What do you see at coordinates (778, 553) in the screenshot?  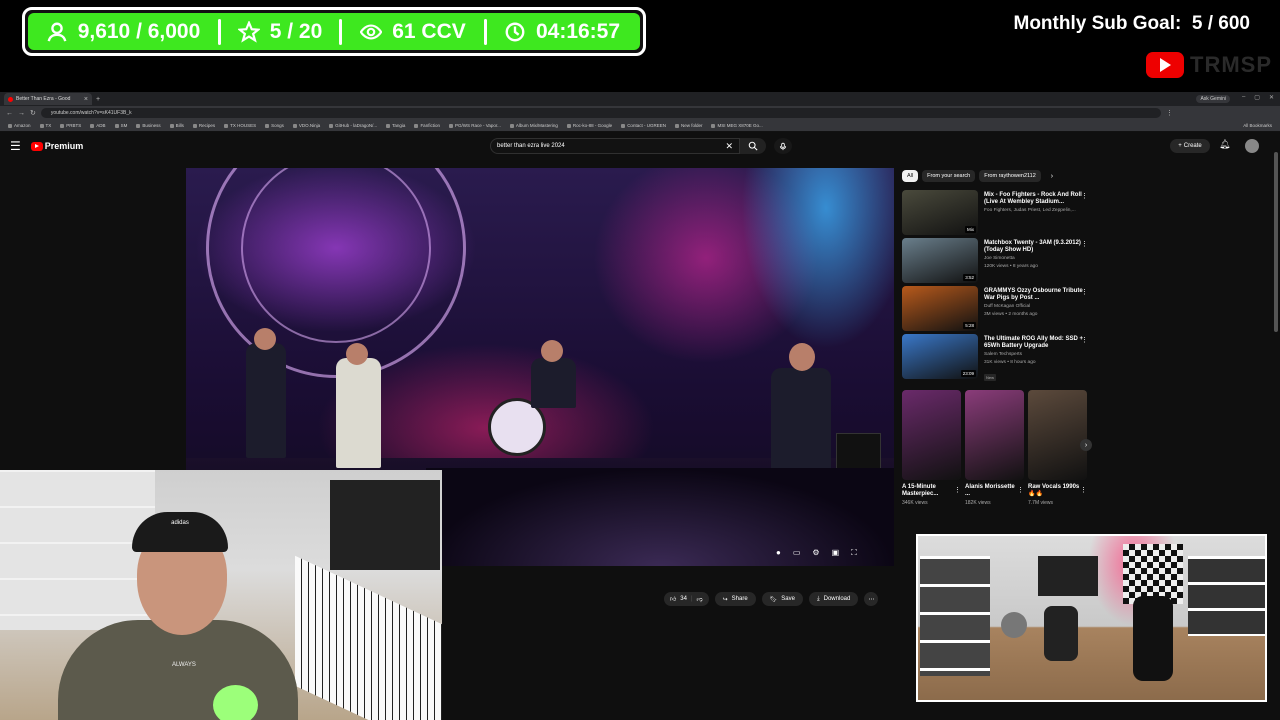 I see `autoplay-toggle-icon: ●` at bounding box center [778, 553].